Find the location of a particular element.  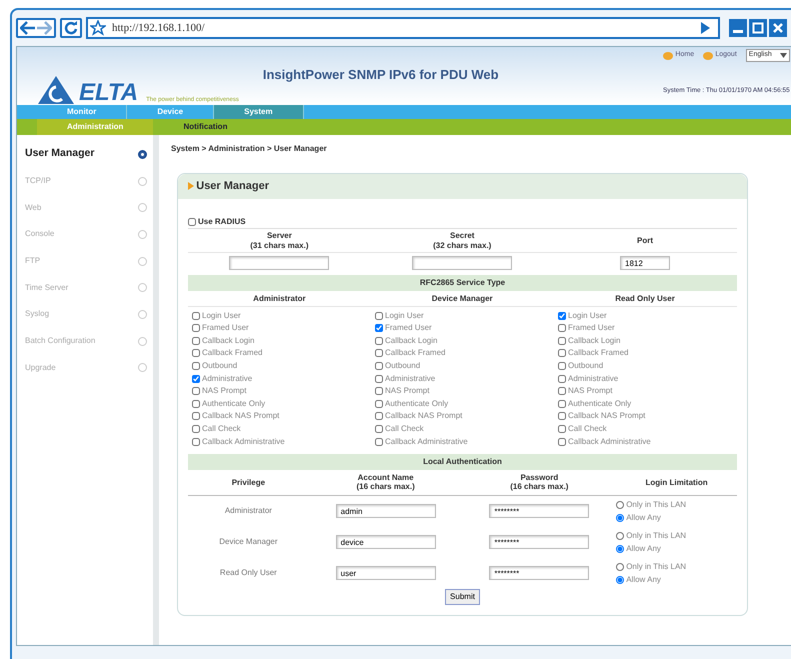

close-button is located at coordinates (778, 28).